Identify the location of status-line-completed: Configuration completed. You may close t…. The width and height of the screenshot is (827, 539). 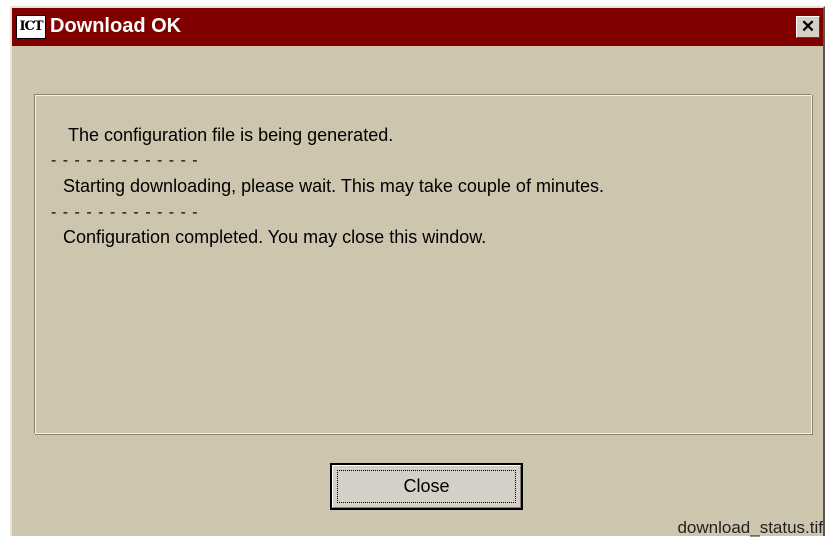
(275, 237).